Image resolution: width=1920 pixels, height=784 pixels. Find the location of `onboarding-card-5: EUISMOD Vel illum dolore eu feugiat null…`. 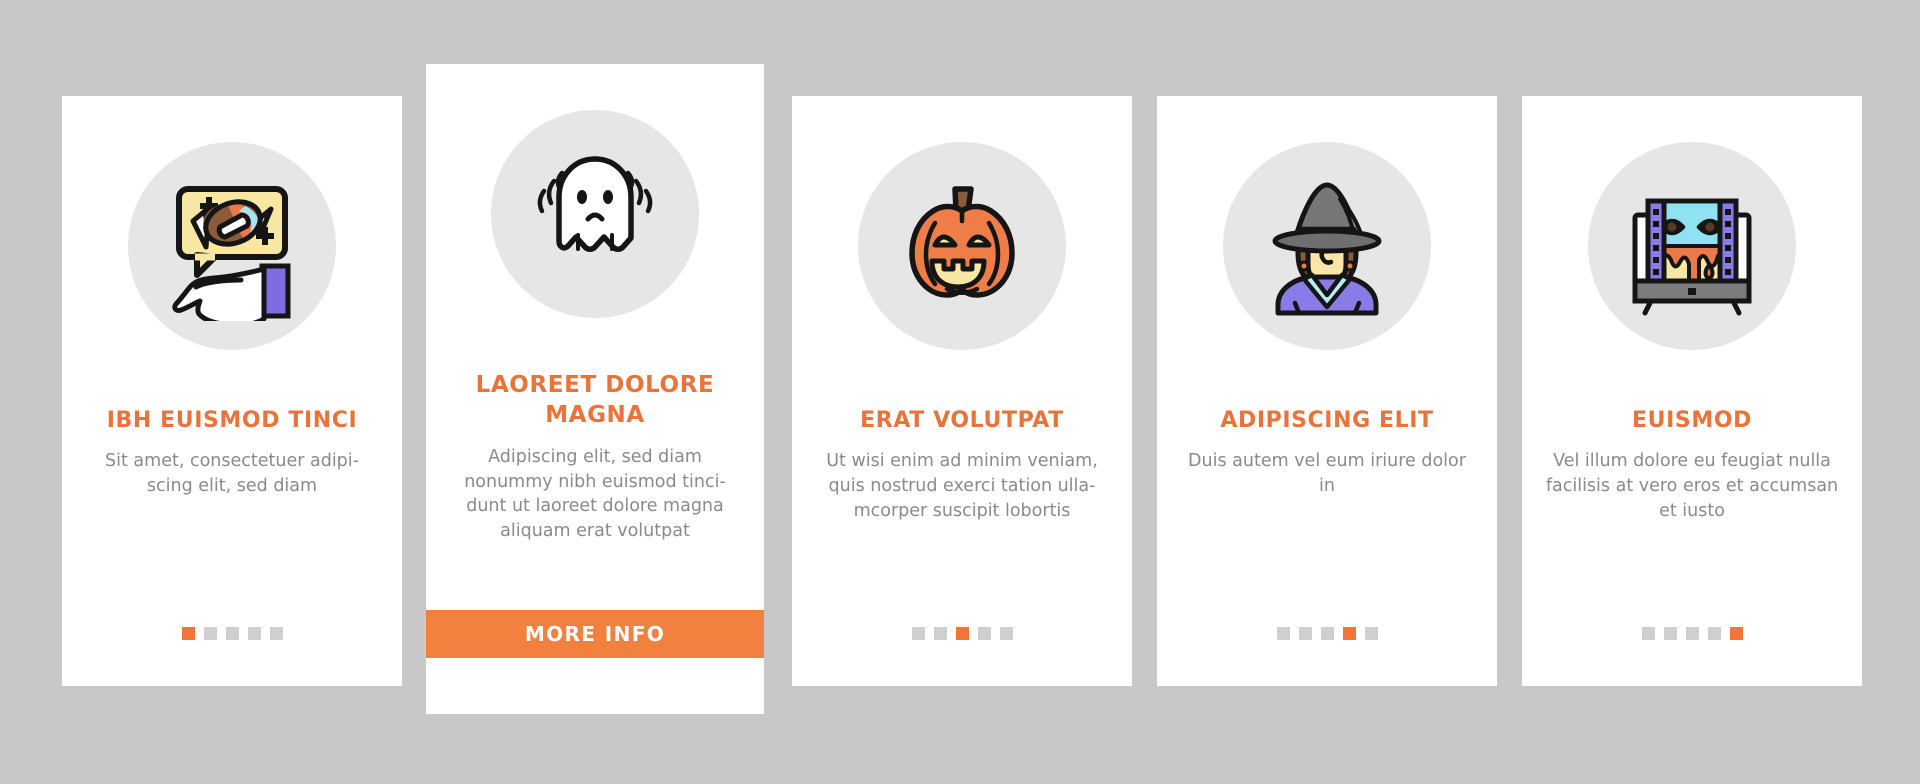

onboarding-card-5: EUISMOD Vel illum dolore eu feugiat null… is located at coordinates (1692, 391).